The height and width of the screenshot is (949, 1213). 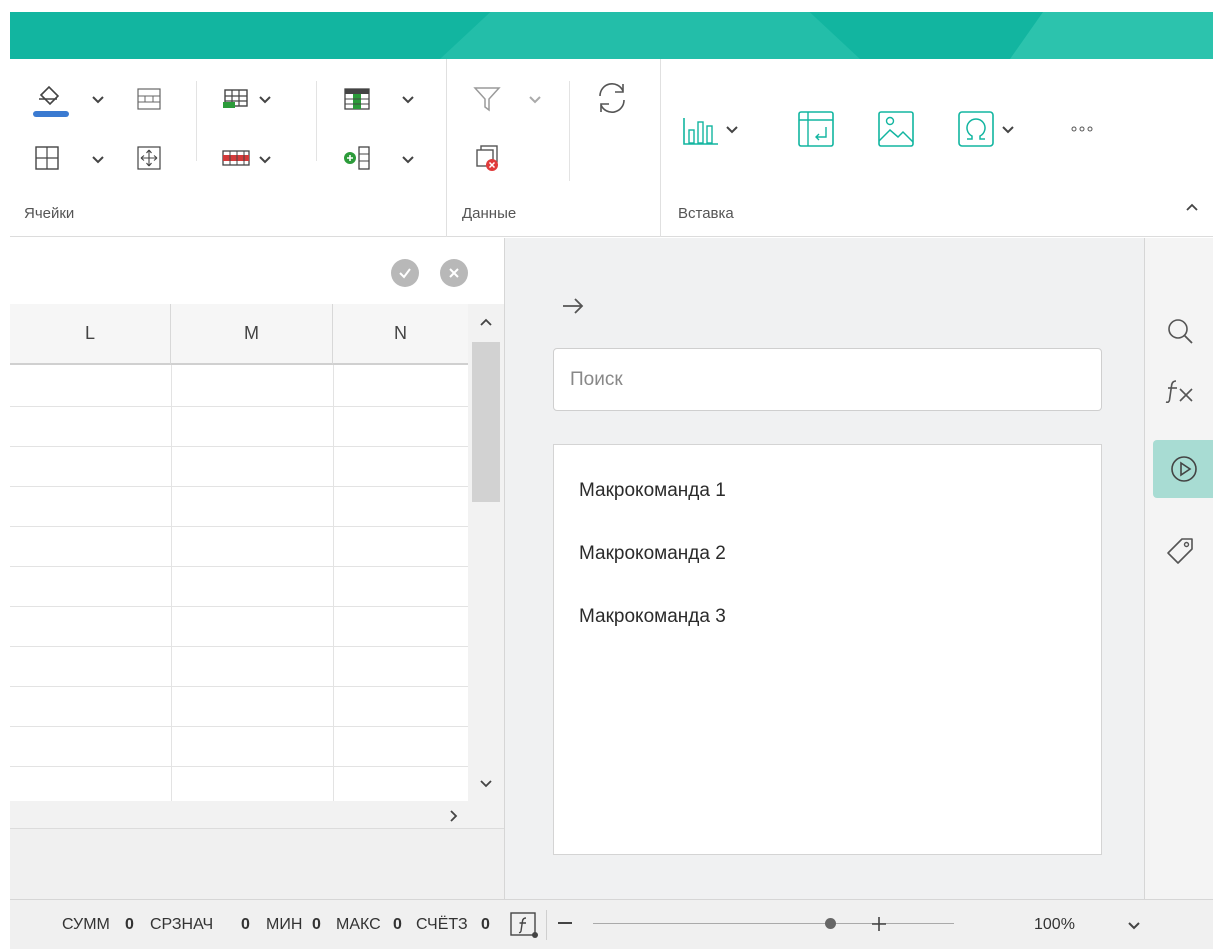 What do you see at coordinates (1180, 391) in the screenshot?
I see `function-icon` at bounding box center [1180, 391].